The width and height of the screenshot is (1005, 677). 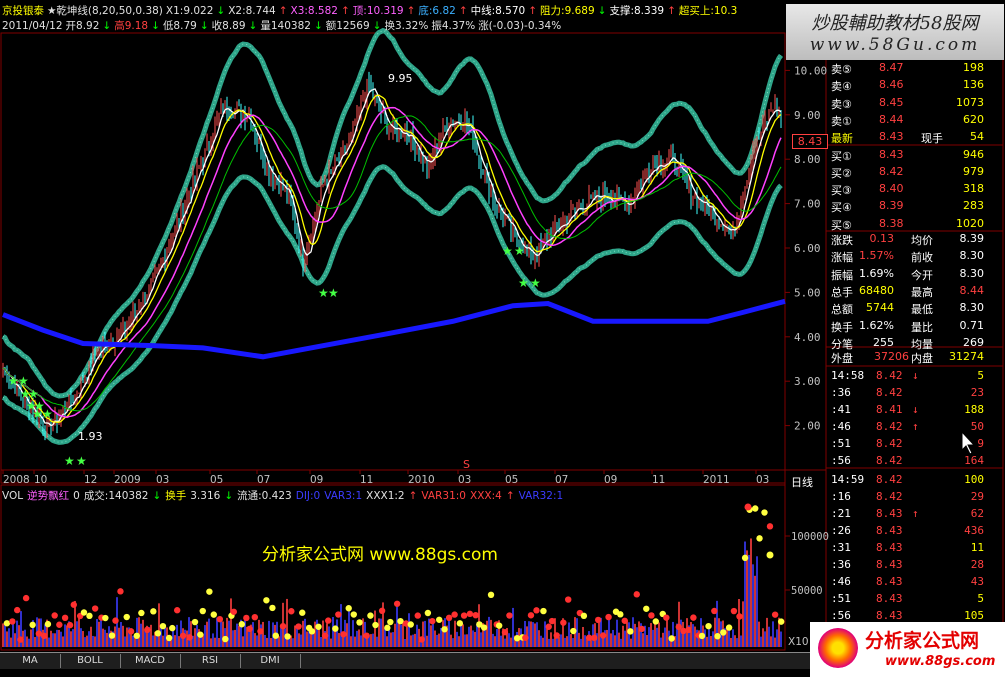 I want to click on header.line1-seg: 底:6.82, so click(x=437, y=11).